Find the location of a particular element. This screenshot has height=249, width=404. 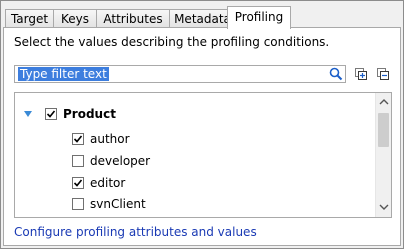

tree-scrollbar is located at coordinates (383, 155).